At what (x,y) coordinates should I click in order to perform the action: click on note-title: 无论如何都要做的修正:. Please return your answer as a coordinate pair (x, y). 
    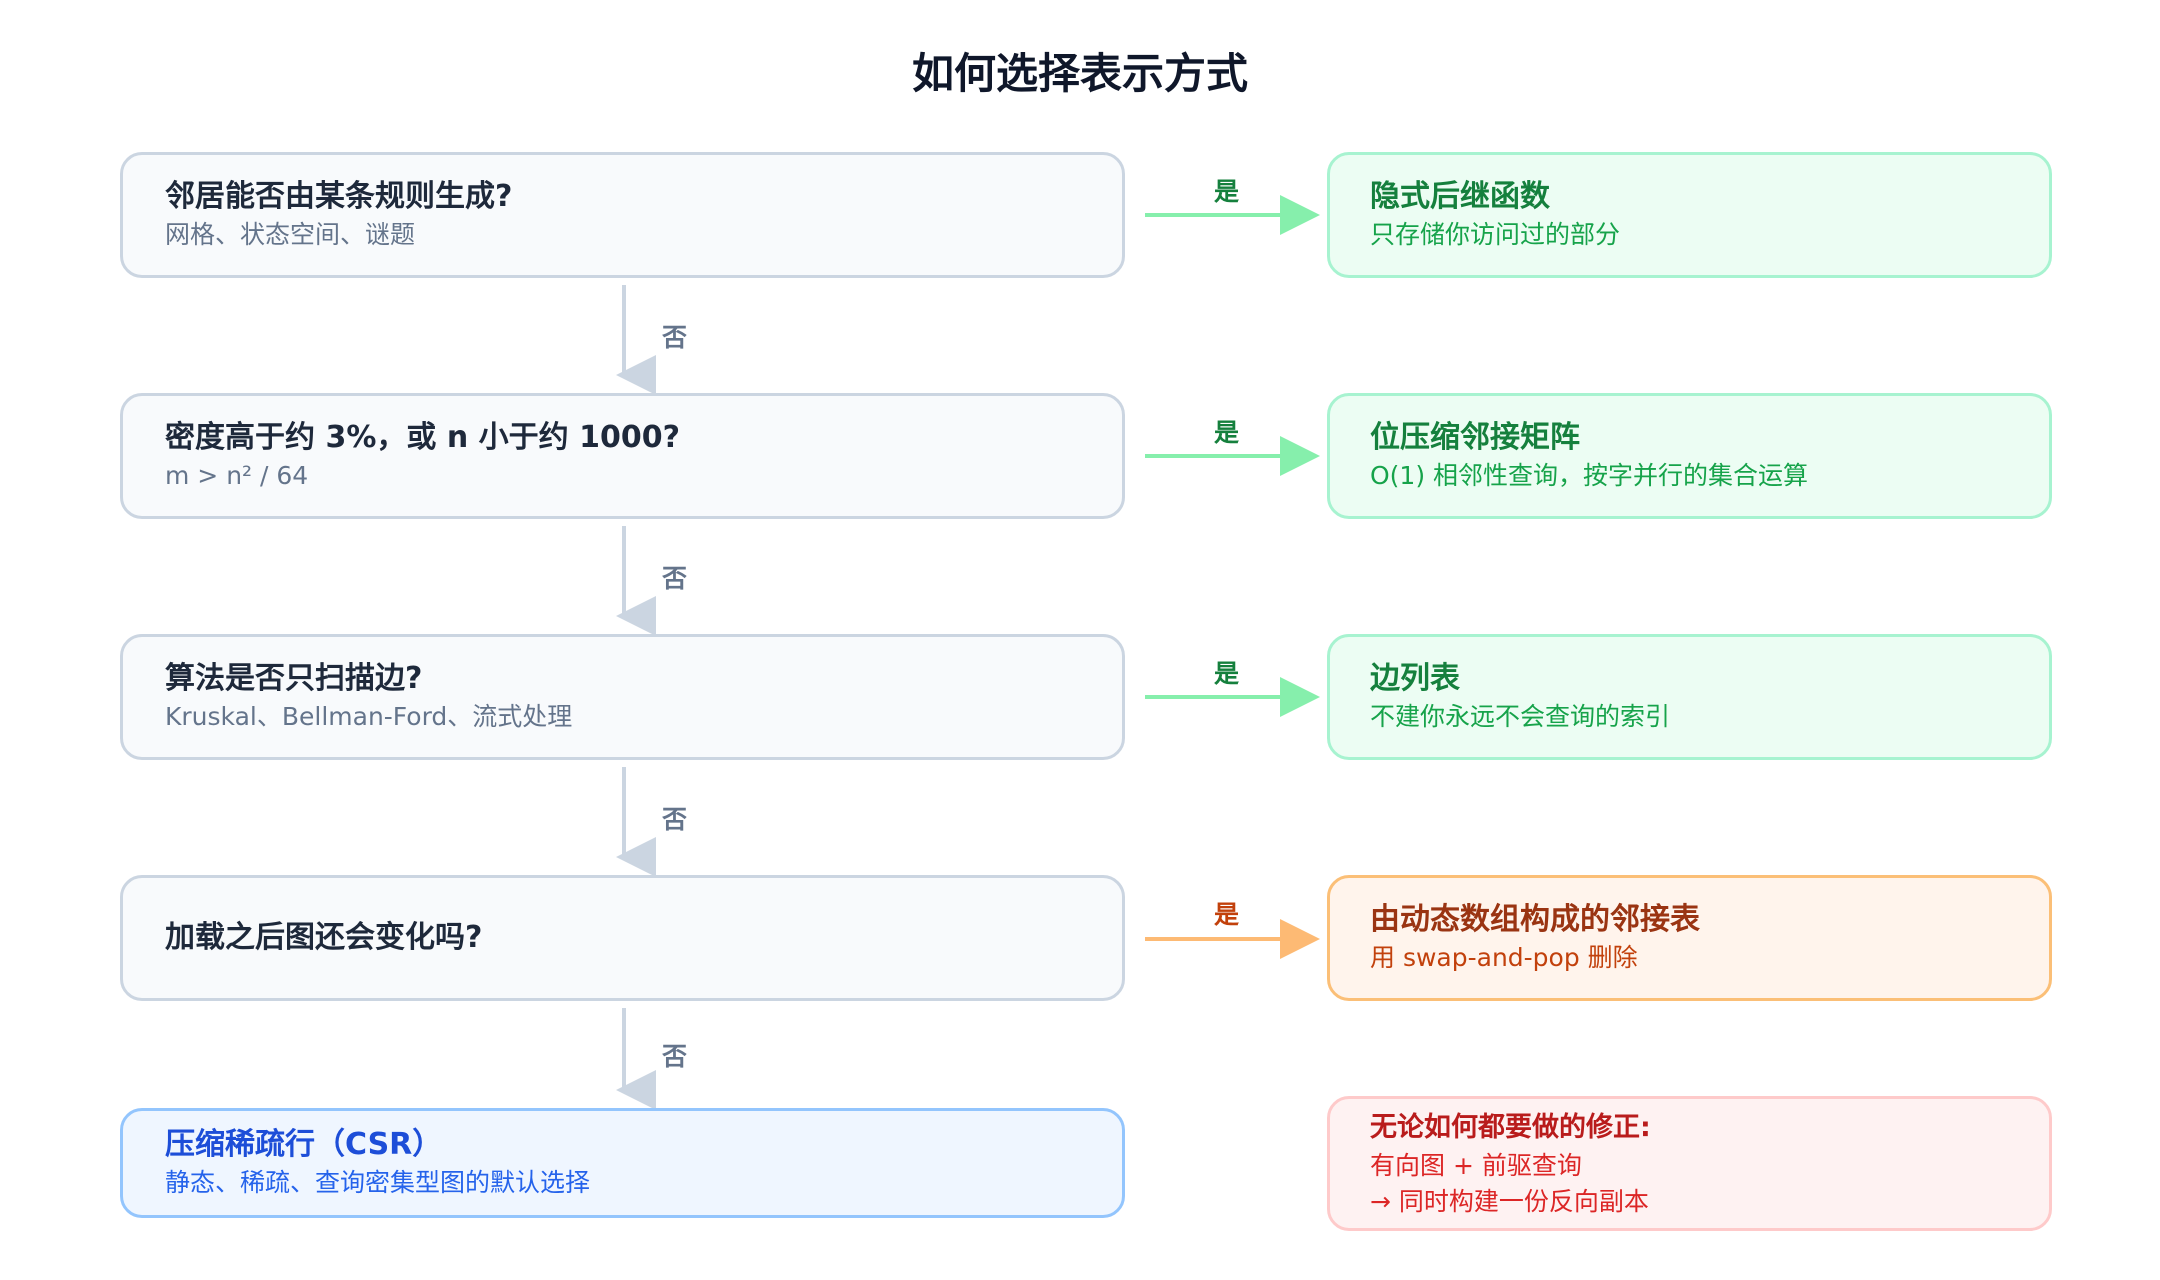
    Looking at the image, I should click on (1510, 1127).